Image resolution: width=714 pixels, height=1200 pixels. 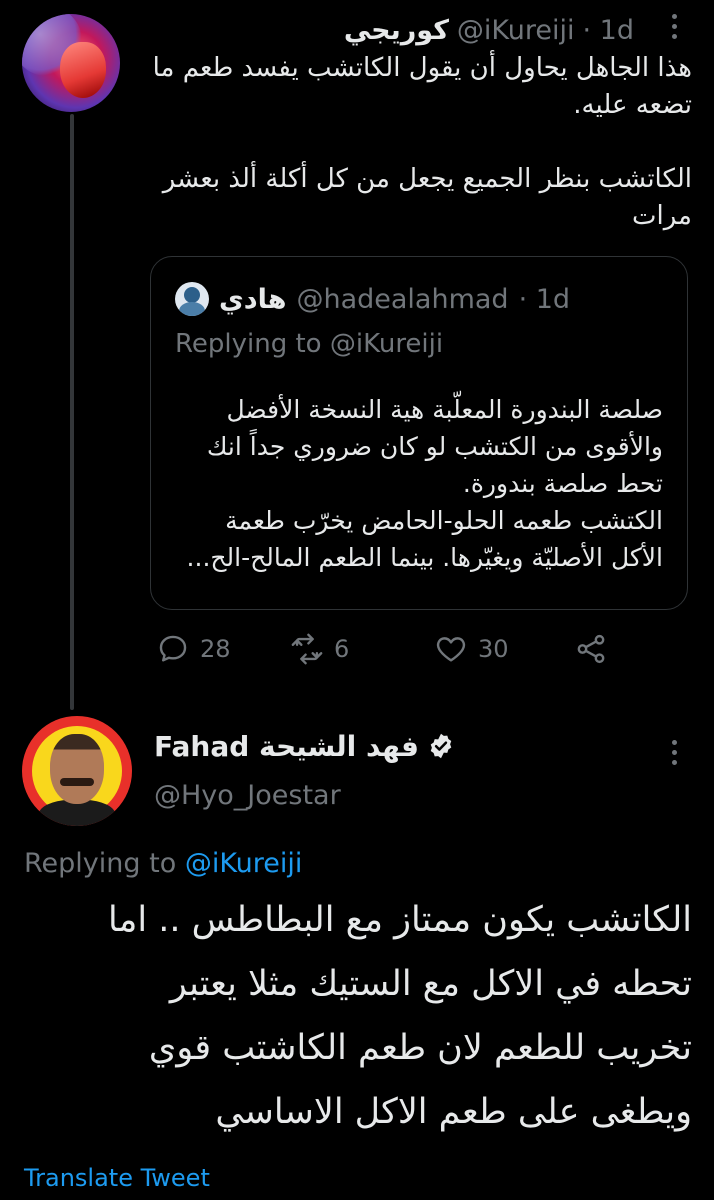 What do you see at coordinates (441, 746) in the screenshot?
I see `verified-badge-icon` at bounding box center [441, 746].